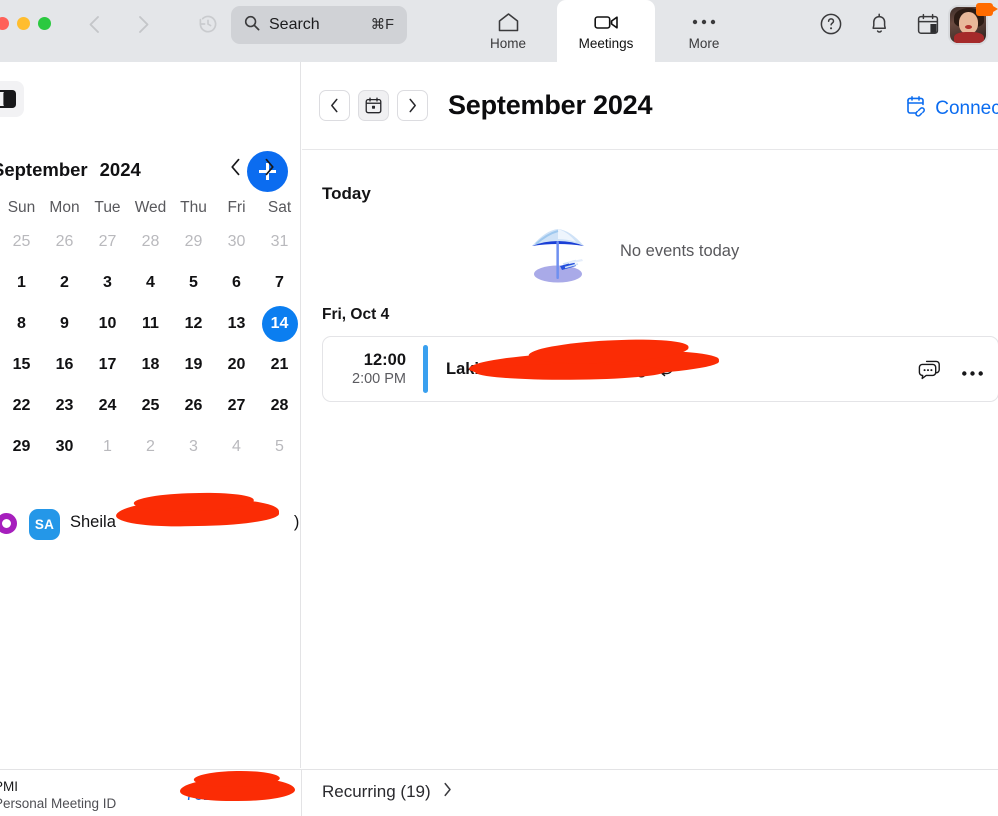 Image resolution: width=998 pixels, height=816 pixels. I want to click on history-clock-icon, so click(208, 24).